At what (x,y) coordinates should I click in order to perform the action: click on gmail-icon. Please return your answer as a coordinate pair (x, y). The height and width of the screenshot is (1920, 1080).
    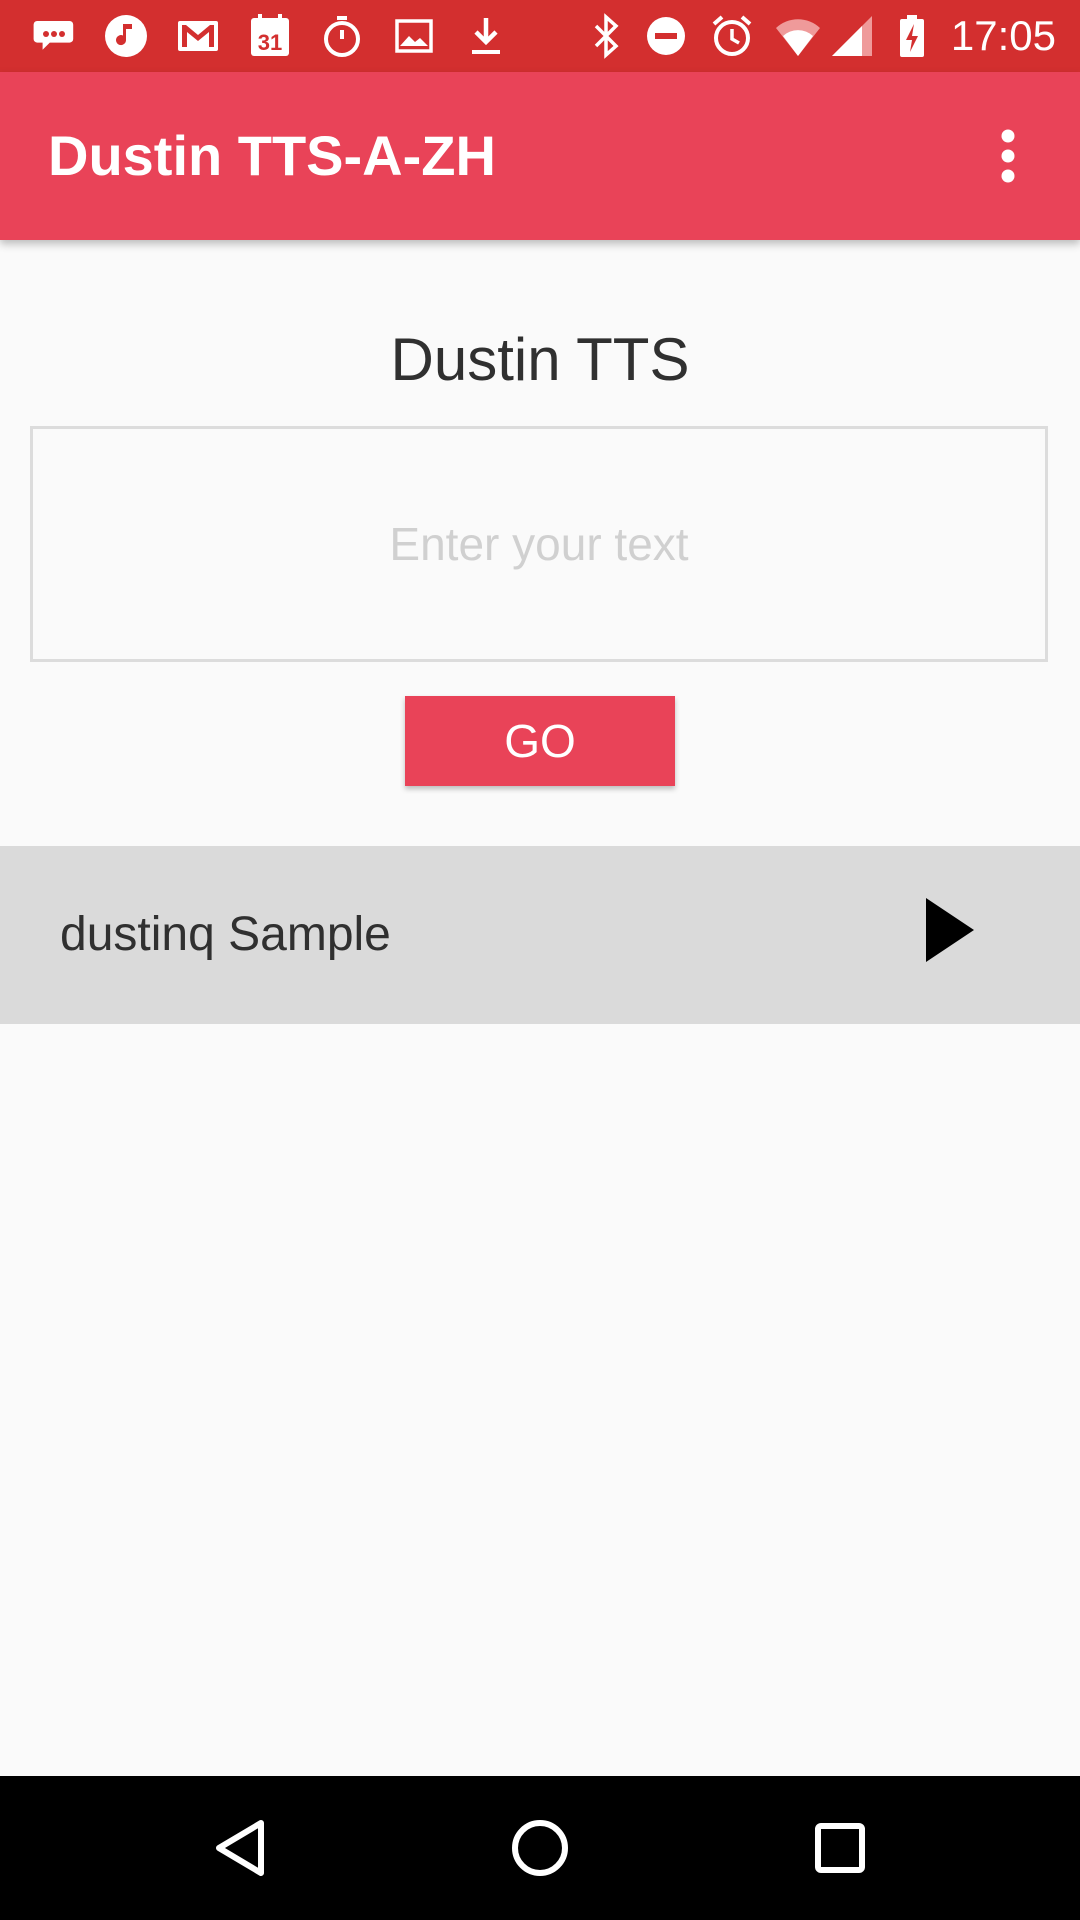
    Looking at the image, I should click on (198, 36).